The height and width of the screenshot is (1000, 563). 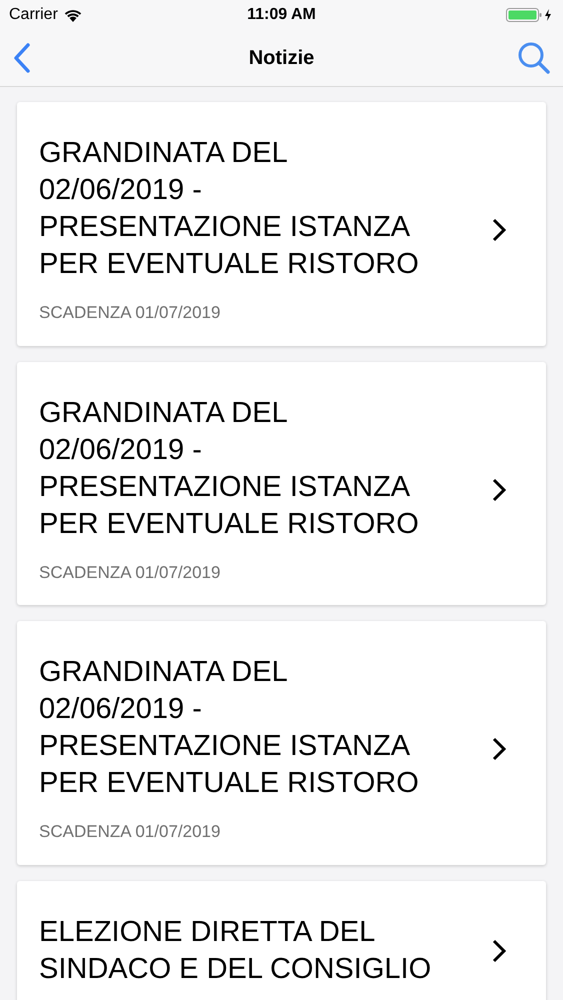 I want to click on carrier-name: Carrier, so click(x=33, y=15).